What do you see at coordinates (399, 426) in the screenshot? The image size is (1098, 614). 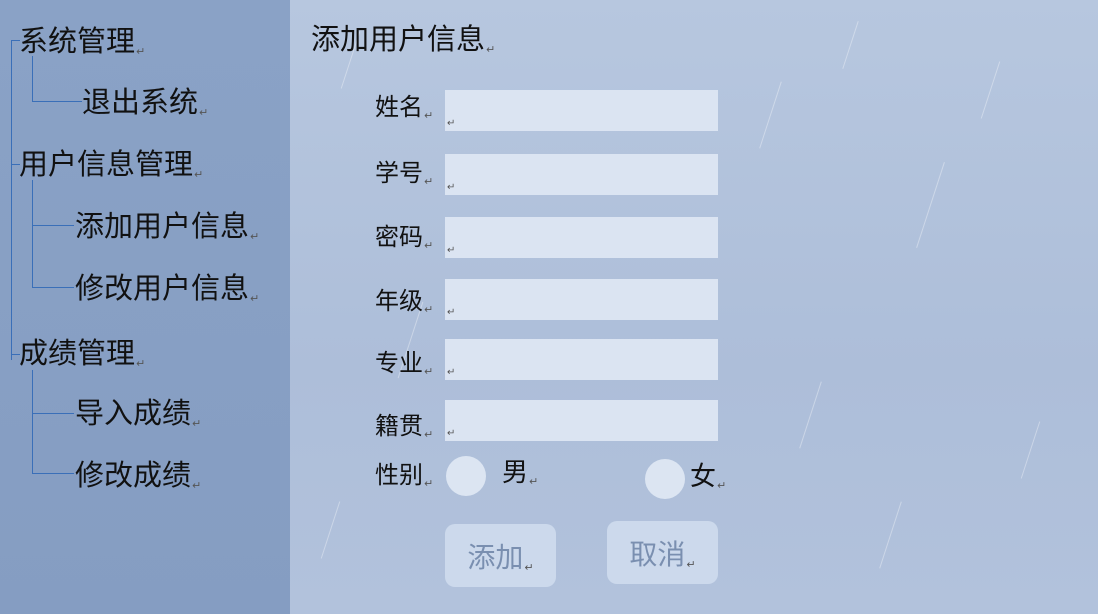 I see `field-label: 籍贯` at bounding box center [399, 426].